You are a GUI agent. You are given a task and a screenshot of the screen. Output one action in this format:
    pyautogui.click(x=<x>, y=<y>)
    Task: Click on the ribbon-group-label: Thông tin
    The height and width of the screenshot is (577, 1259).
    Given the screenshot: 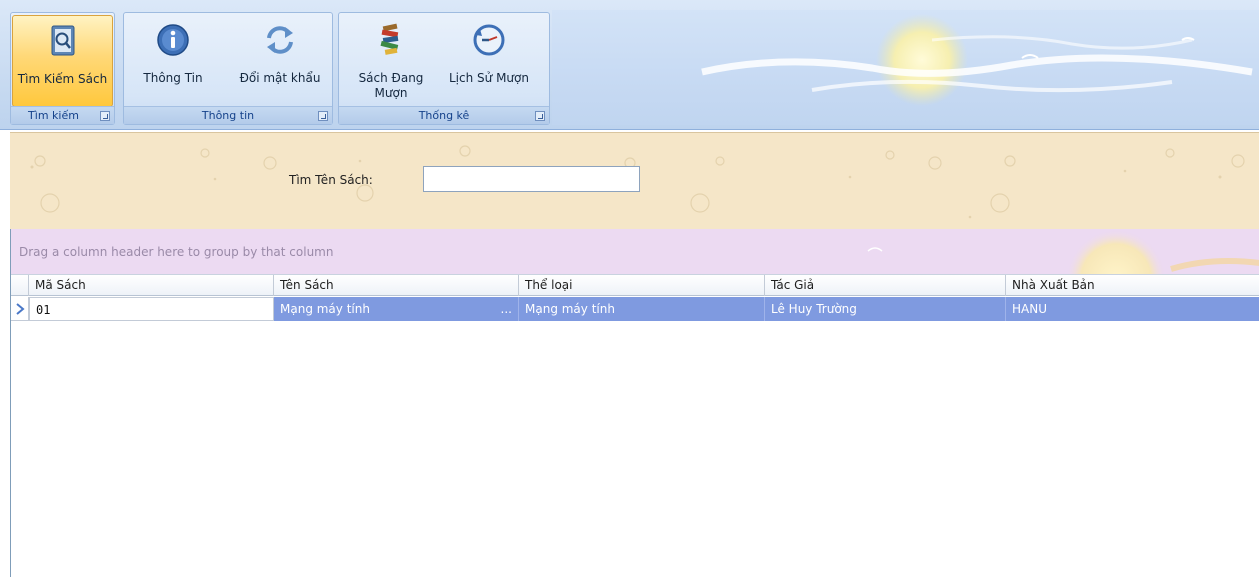 What is the action you would take?
    pyautogui.click(x=228, y=115)
    